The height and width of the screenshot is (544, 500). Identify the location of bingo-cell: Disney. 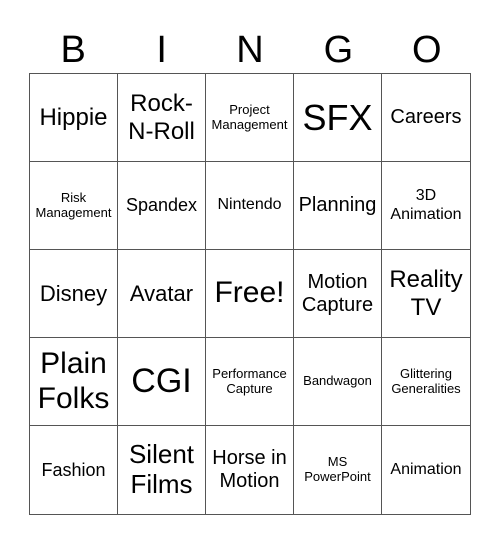
(74, 294).